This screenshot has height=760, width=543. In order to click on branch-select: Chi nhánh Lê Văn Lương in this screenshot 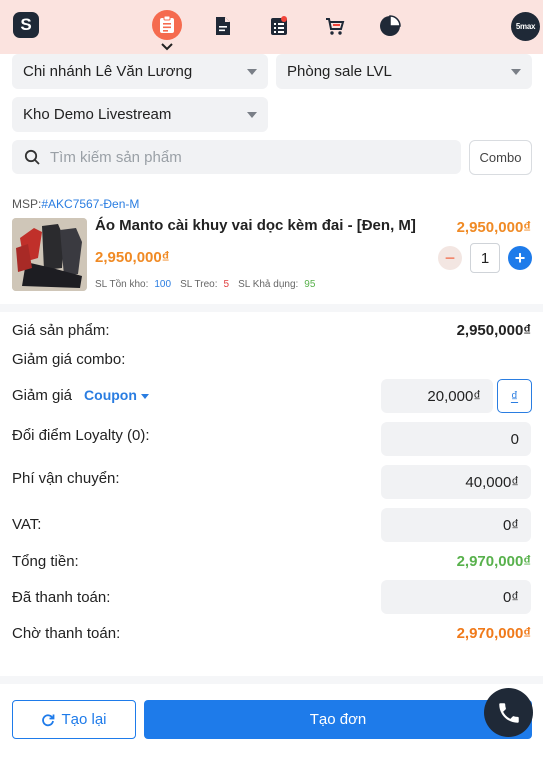, I will do `click(140, 71)`.